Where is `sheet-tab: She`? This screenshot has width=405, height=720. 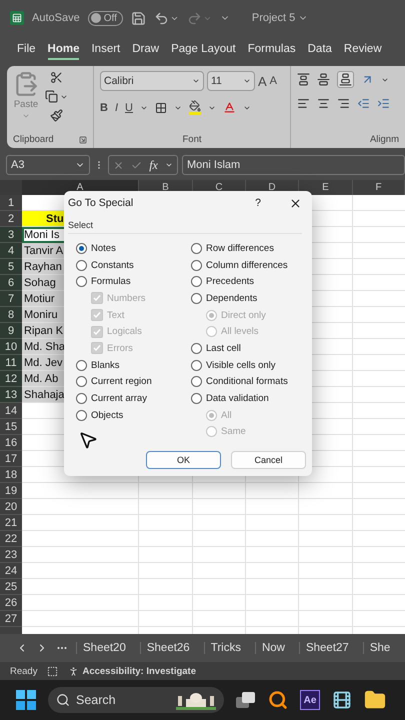 sheet-tab: She is located at coordinates (379, 648).